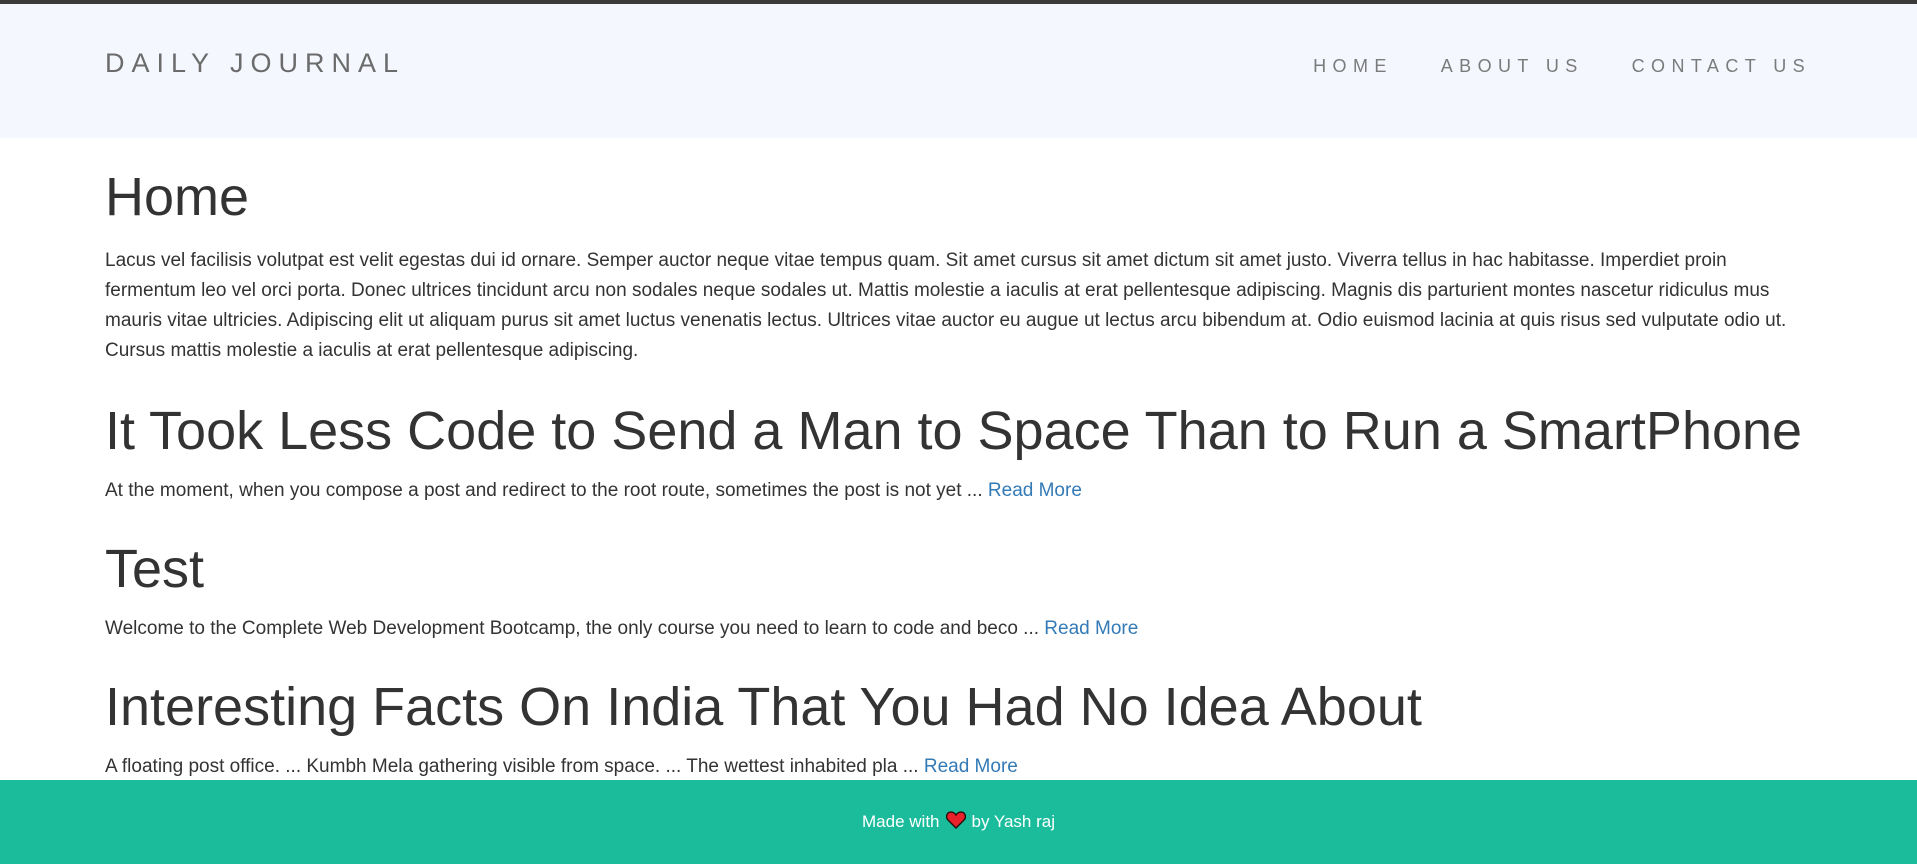  I want to click on heart-icon, so click(955, 822).